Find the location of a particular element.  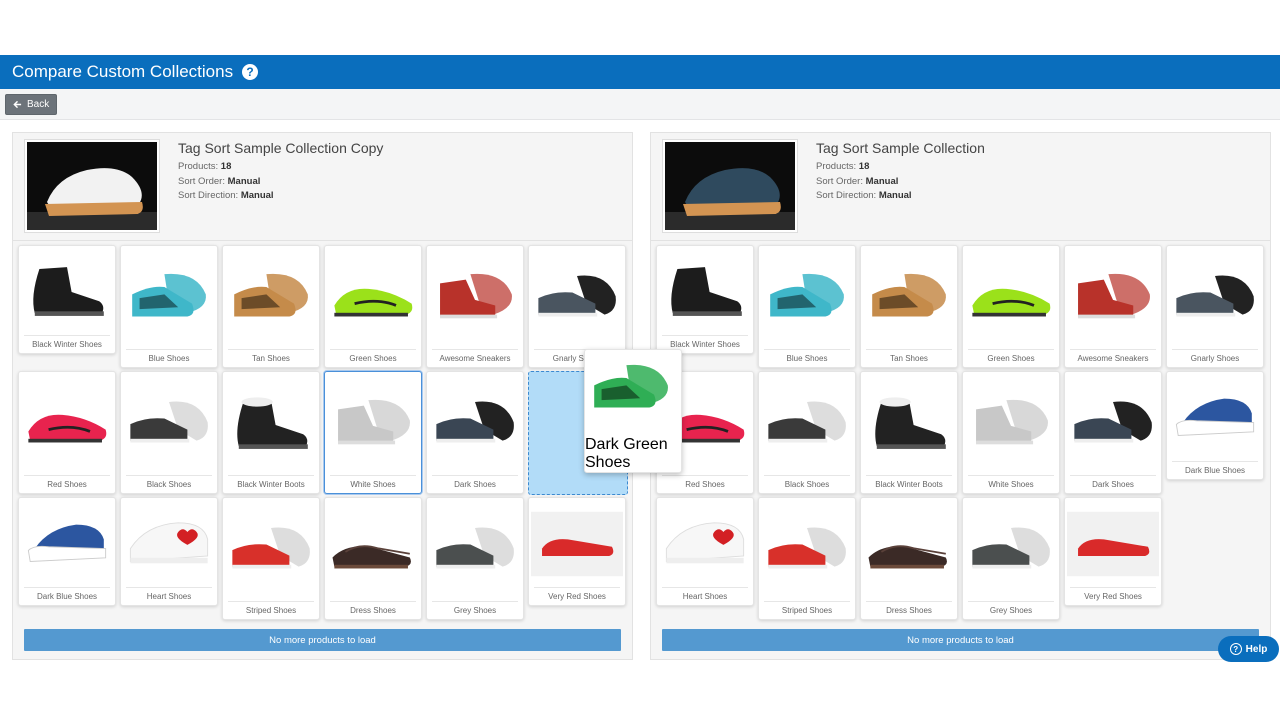

product-card: Red Shoes is located at coordinates (67, 432).